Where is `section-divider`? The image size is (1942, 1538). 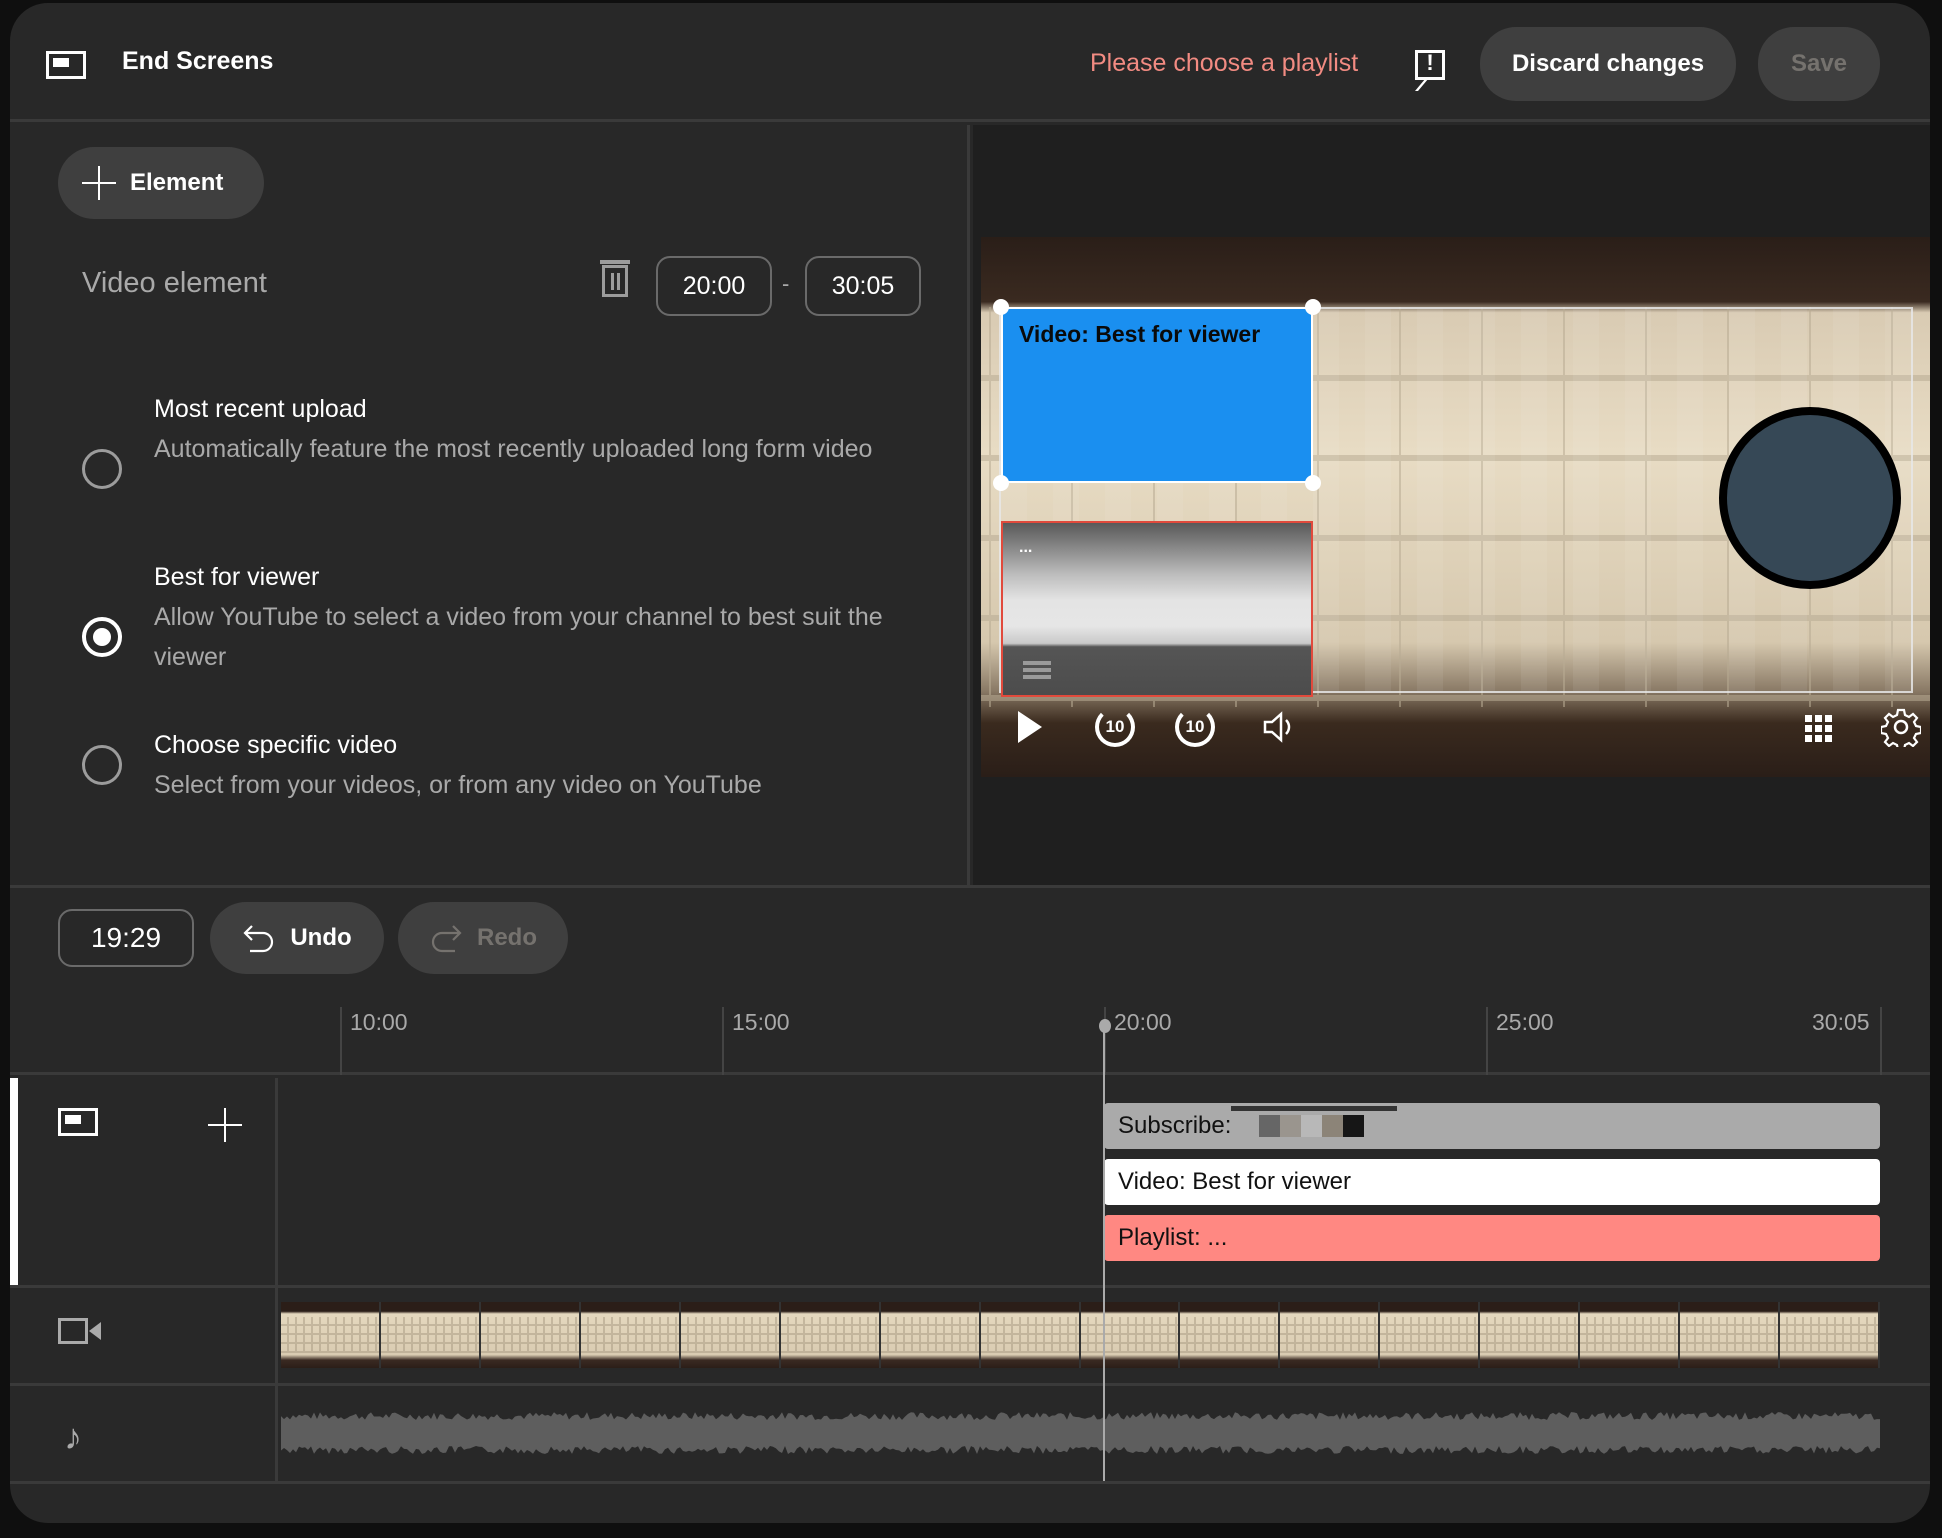
section-divider is located at coordinates (970, 886).